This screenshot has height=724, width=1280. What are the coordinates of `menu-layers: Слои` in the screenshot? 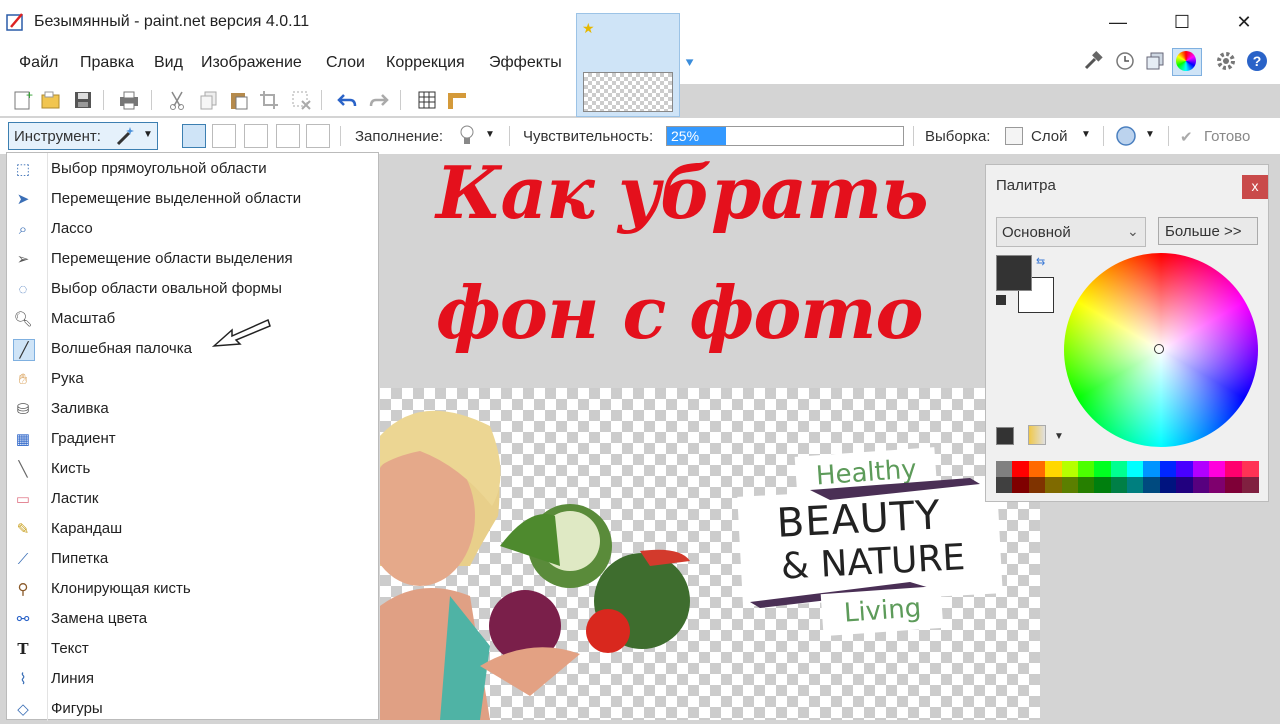 It's located at (345, 63).